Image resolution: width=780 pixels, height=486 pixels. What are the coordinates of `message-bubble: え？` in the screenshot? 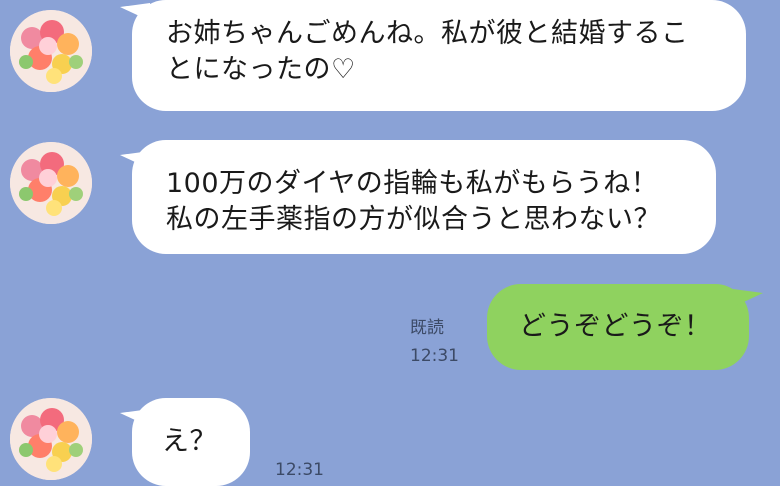 It's located at (185, 440).